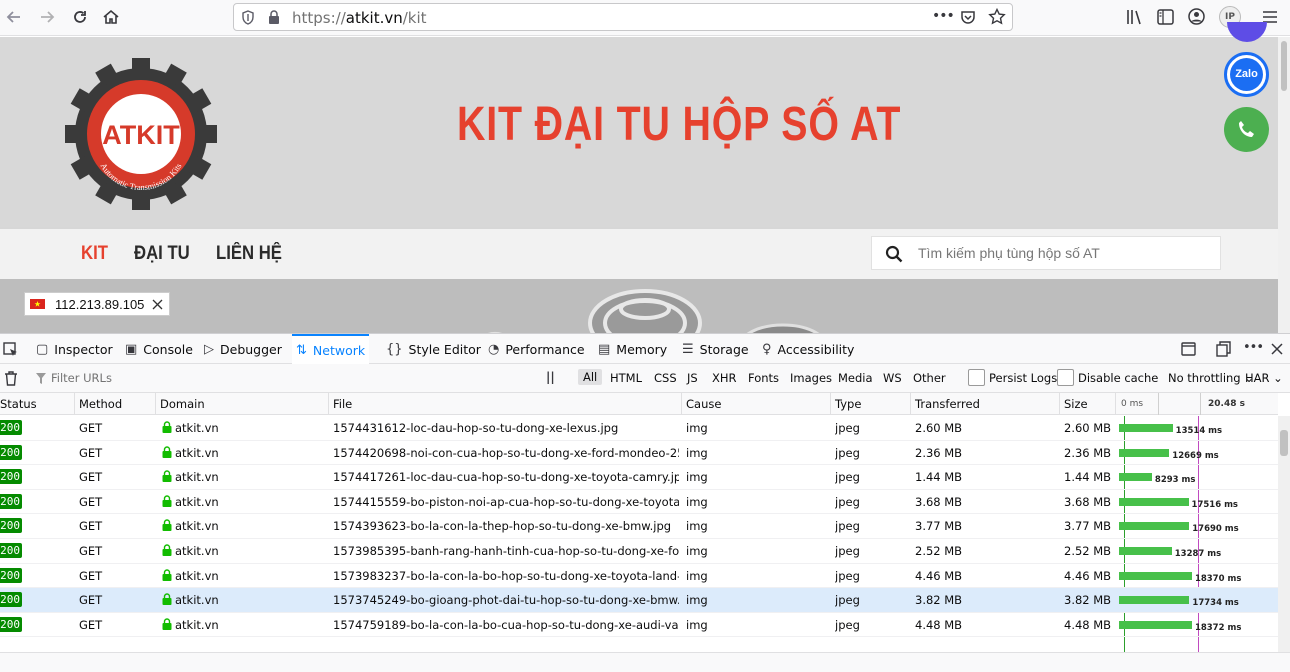  What do you see at coordinates (243, 349) in the screenshot?
I see `tab-debugger: ▷ Debugger` at bounding box center [243, 349].